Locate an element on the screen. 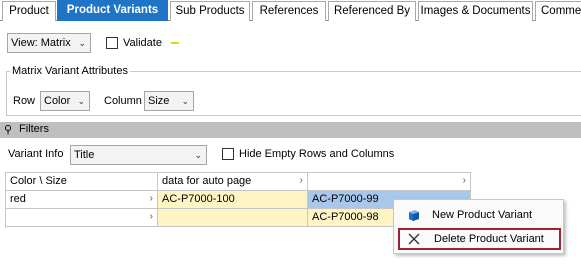 The height and width of the screenshot is (265, 581). grid-header-cell: data for auto page › is located at coordinates (233, 182).